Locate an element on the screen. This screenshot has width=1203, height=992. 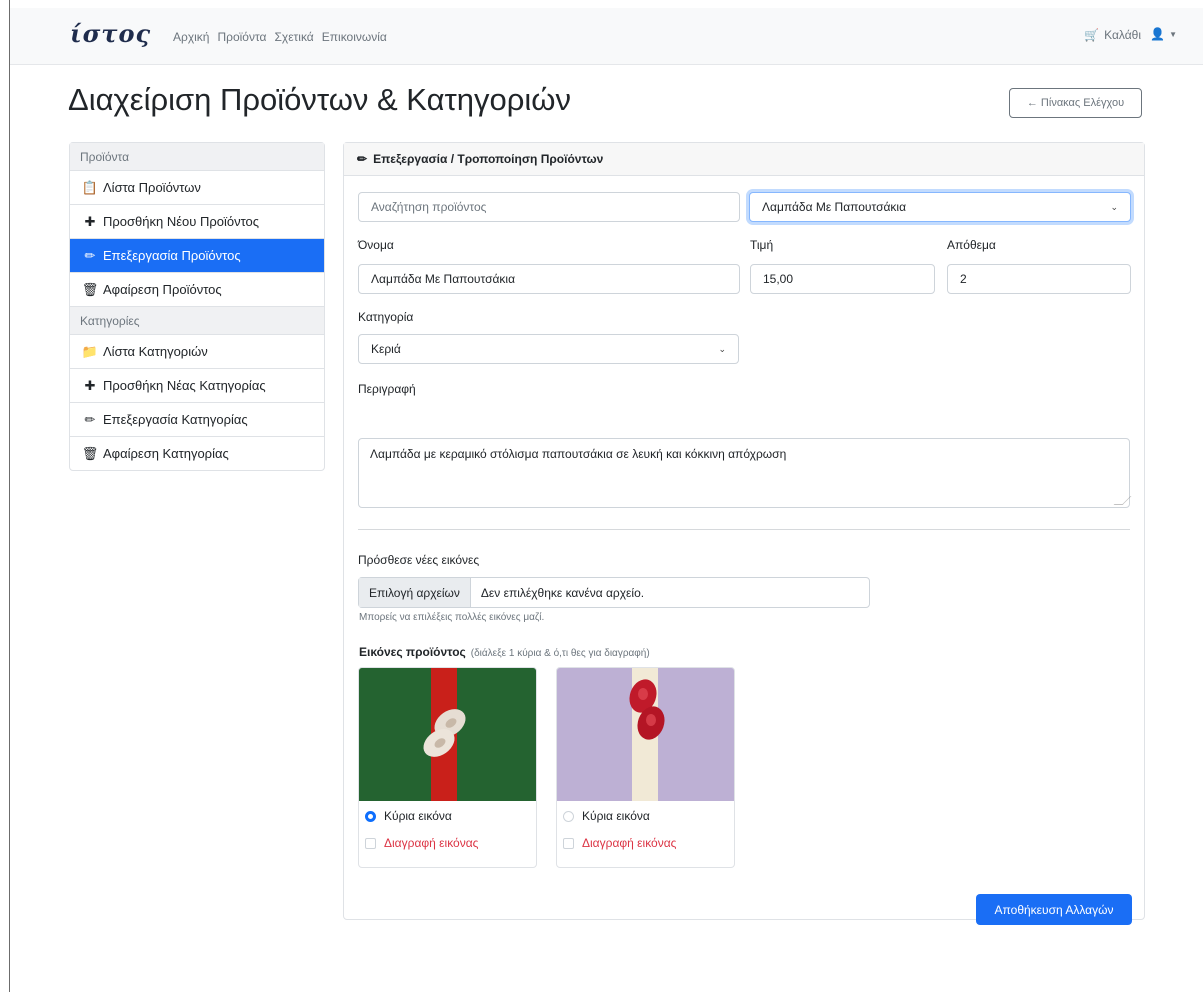
card-header: ✏ Επεξεργασία / Τροποποίηση Προϊόντων is located at coordinates (744, 159).